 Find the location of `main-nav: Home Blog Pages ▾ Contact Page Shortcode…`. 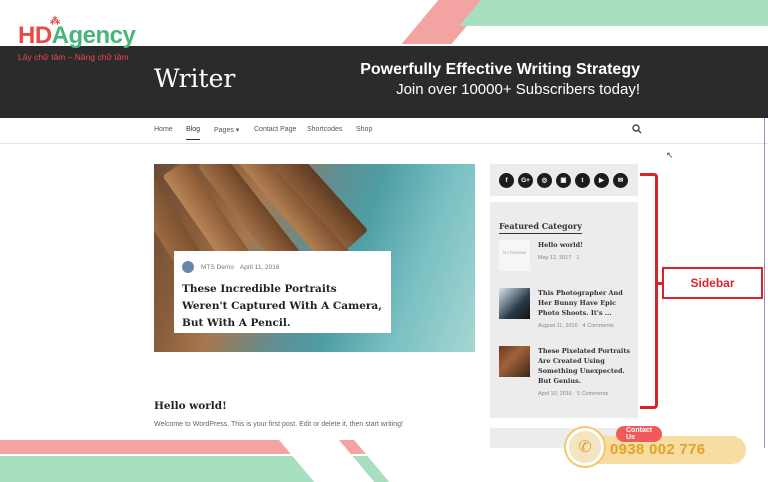

main-nav: Home Blog Pages ▾ Contact Page Shortcode… is located at coordinates (384, 131).